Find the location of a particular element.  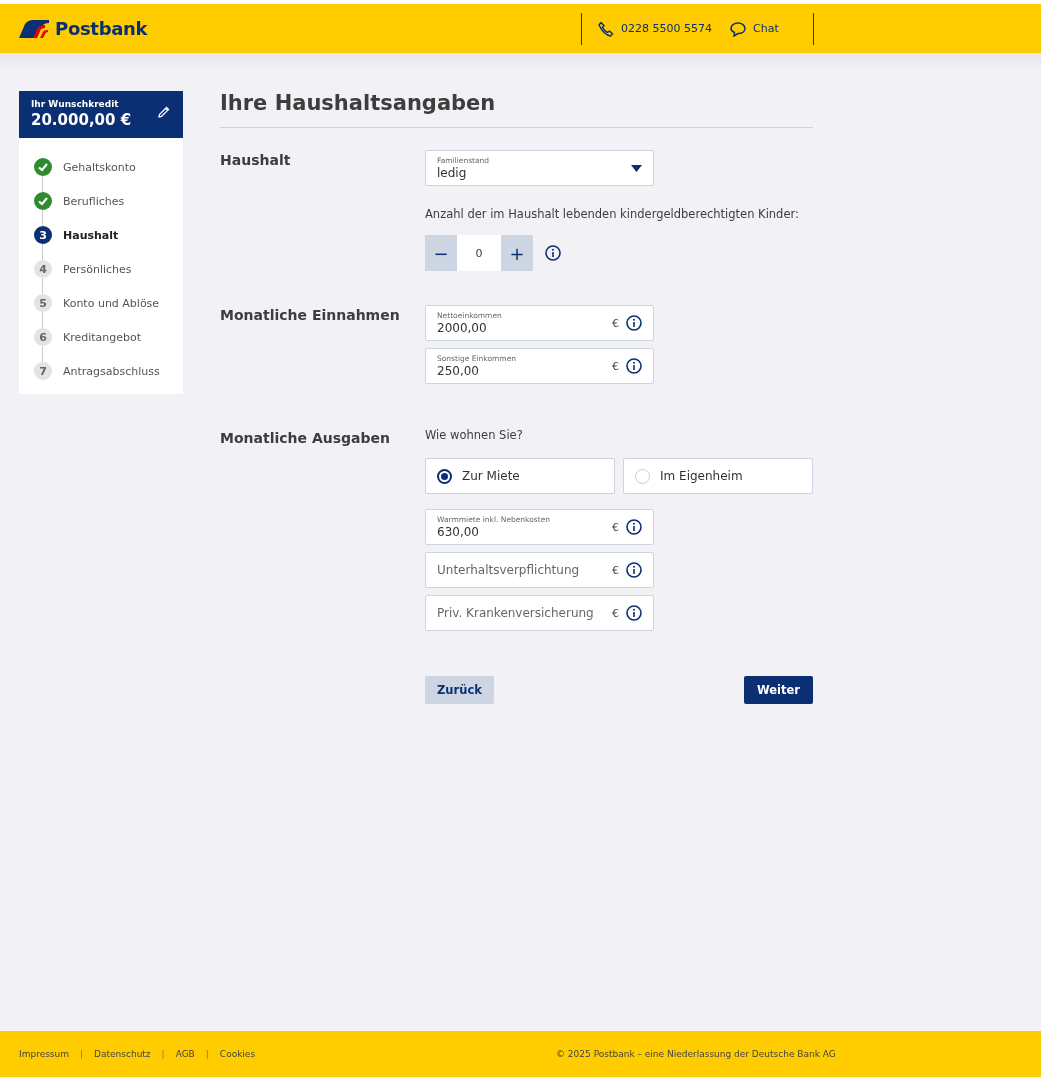

step-label: Antragsabschluss is located at coordinates (111, 371).